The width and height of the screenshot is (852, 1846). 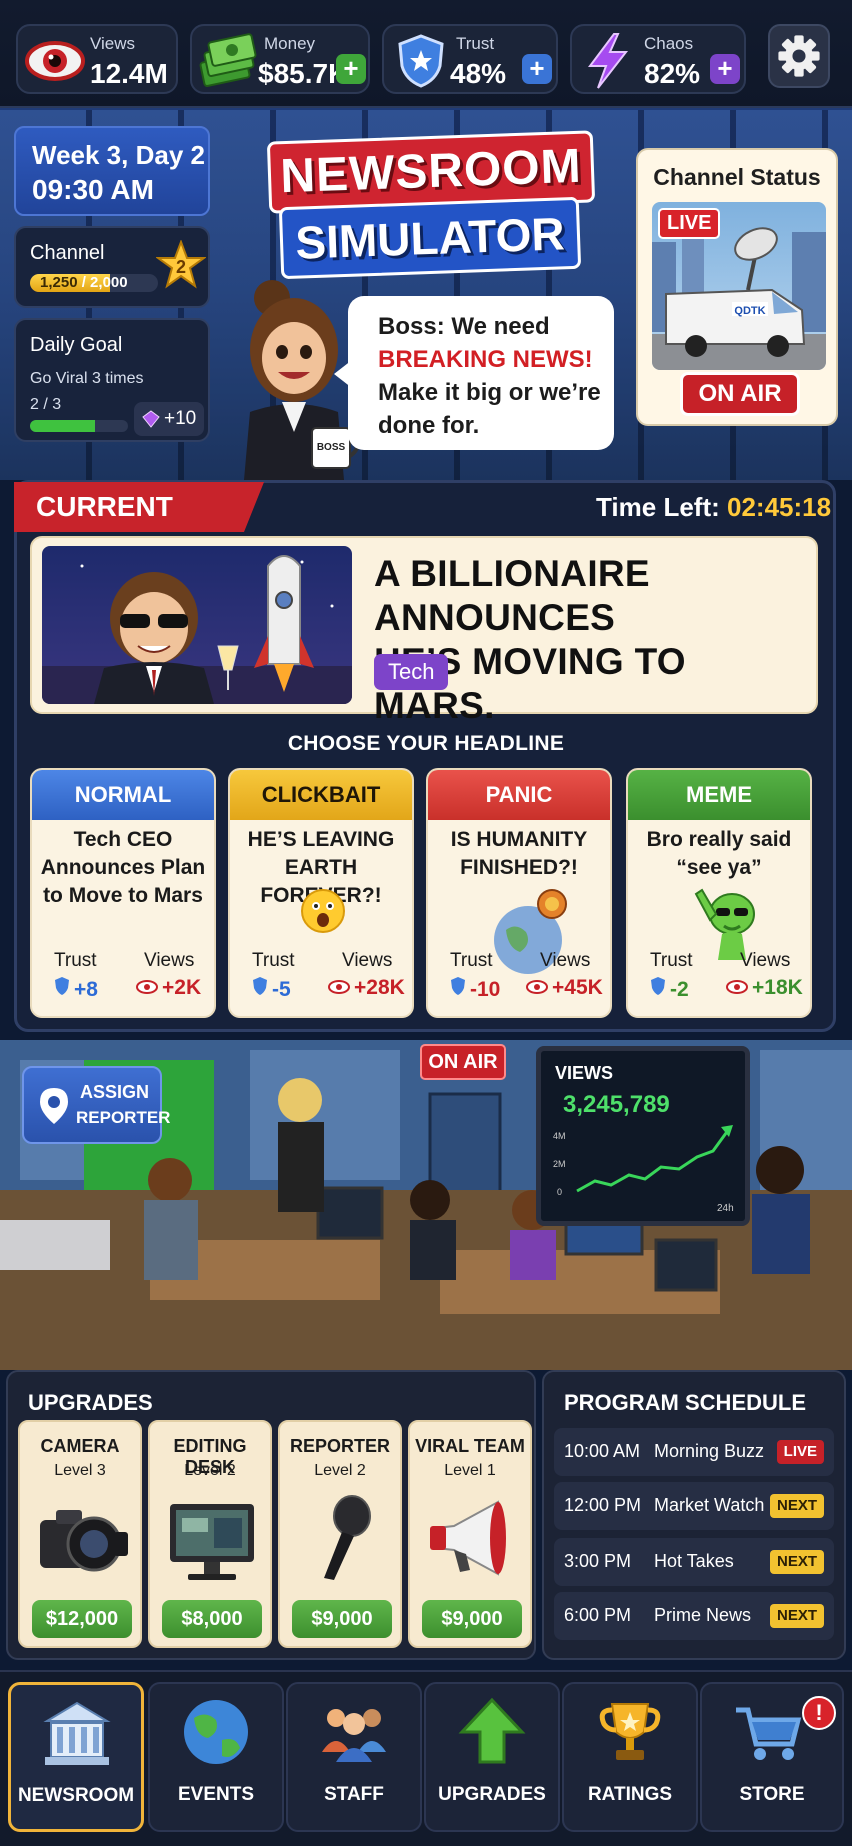 What do you see at coordinates (492, 1794) in the screenshot?
I see `nav-label: UPGRADES` at bounding box center [492, 1794].